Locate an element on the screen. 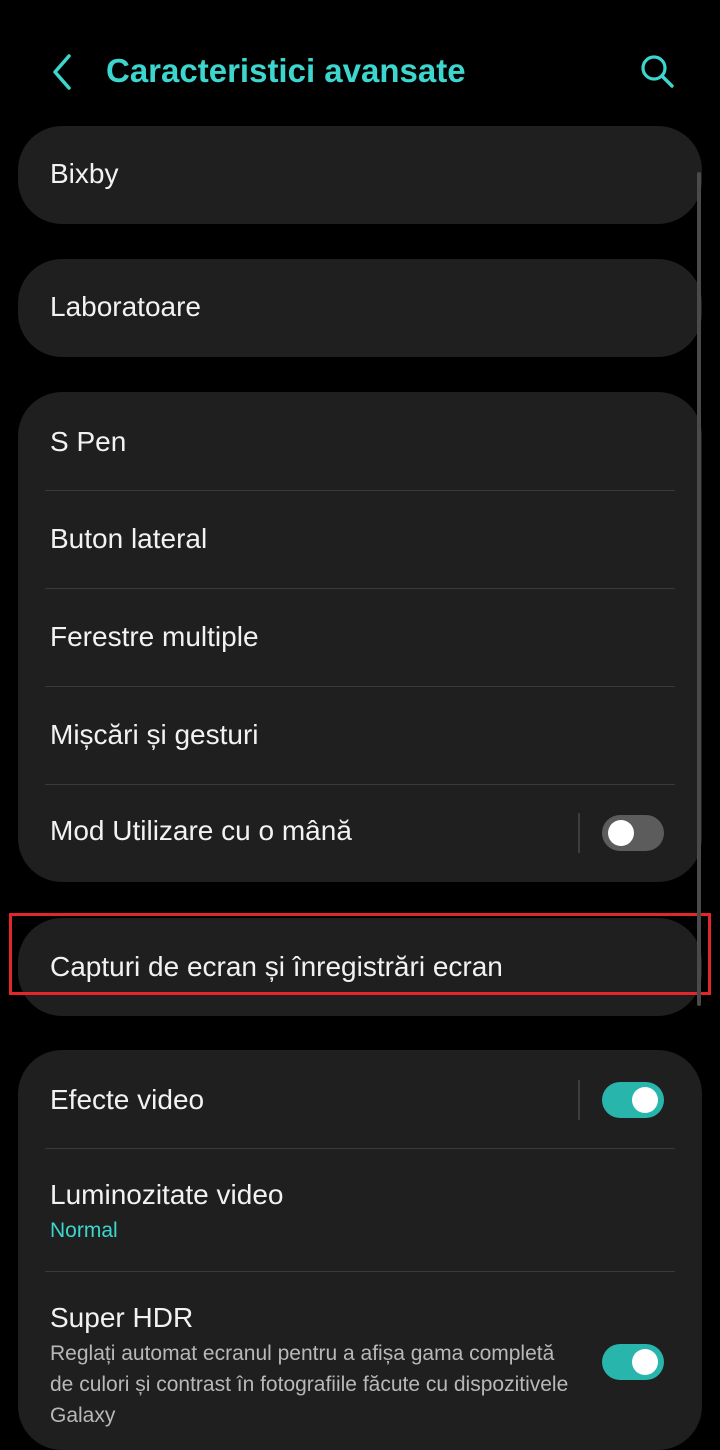  search-icon is located at coordinates (657, 71).